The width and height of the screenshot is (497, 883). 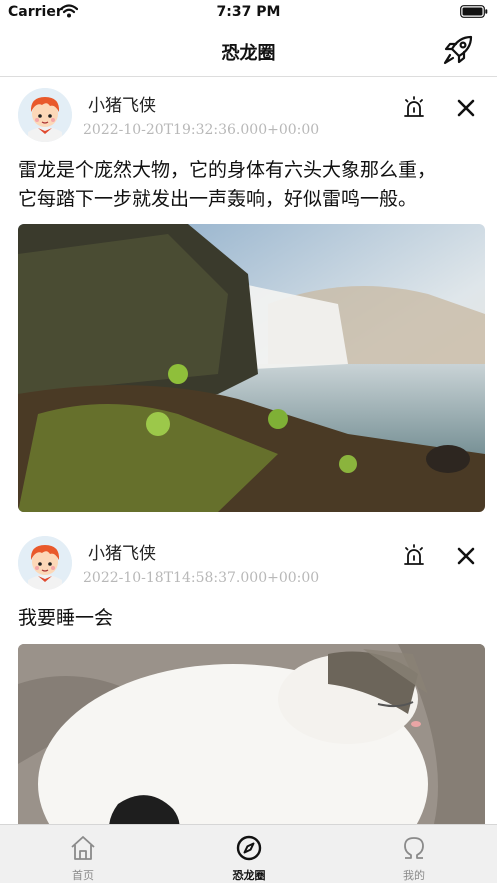 I want to click on tab-label: 我的, so click(x=414, y=875).